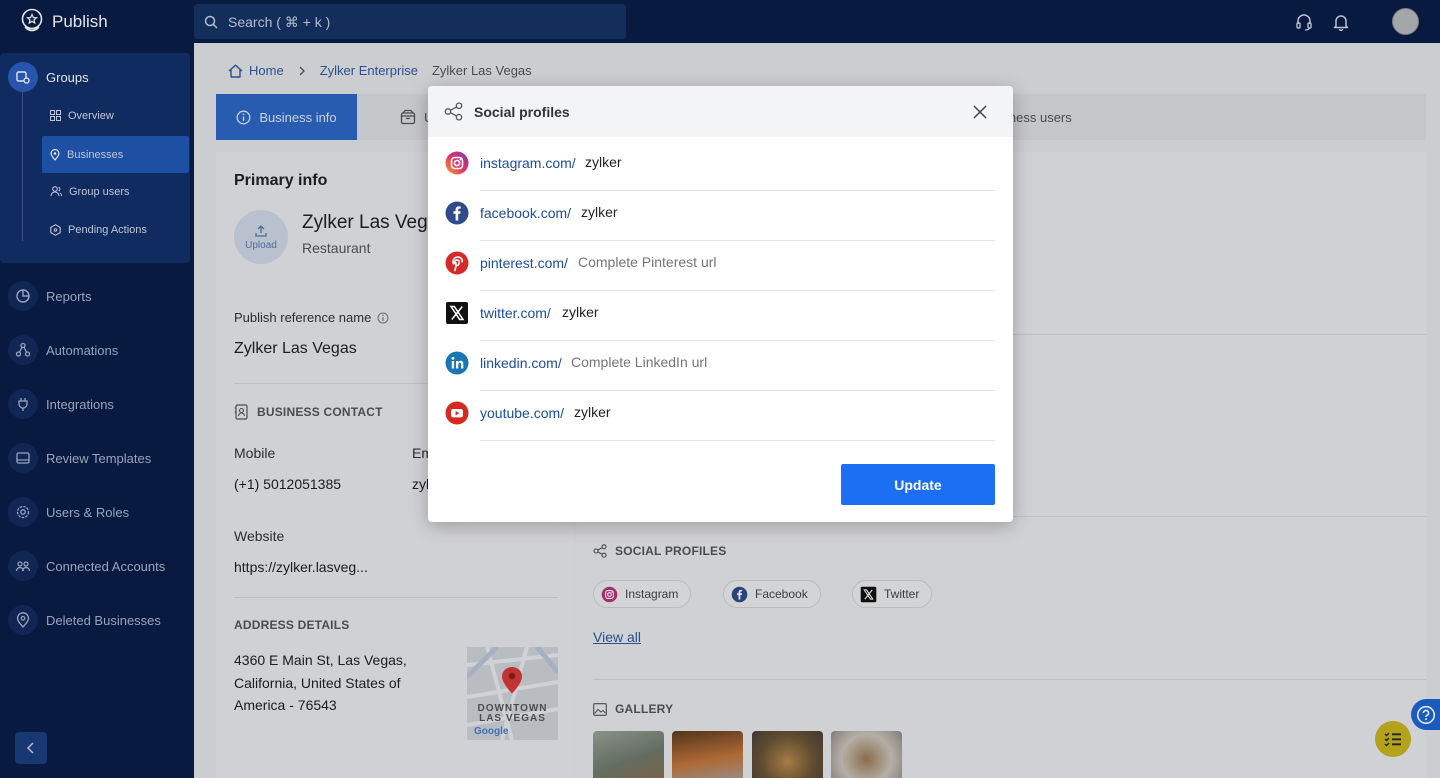  I want to click on social-row-linkedin: linkedin.com/, so click(720, 369).